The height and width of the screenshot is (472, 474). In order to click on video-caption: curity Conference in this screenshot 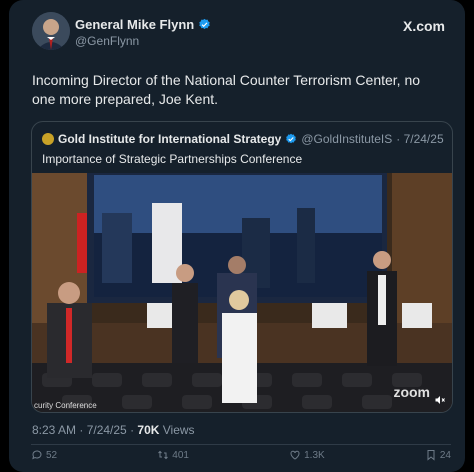, I will do `click(65, 405)`.